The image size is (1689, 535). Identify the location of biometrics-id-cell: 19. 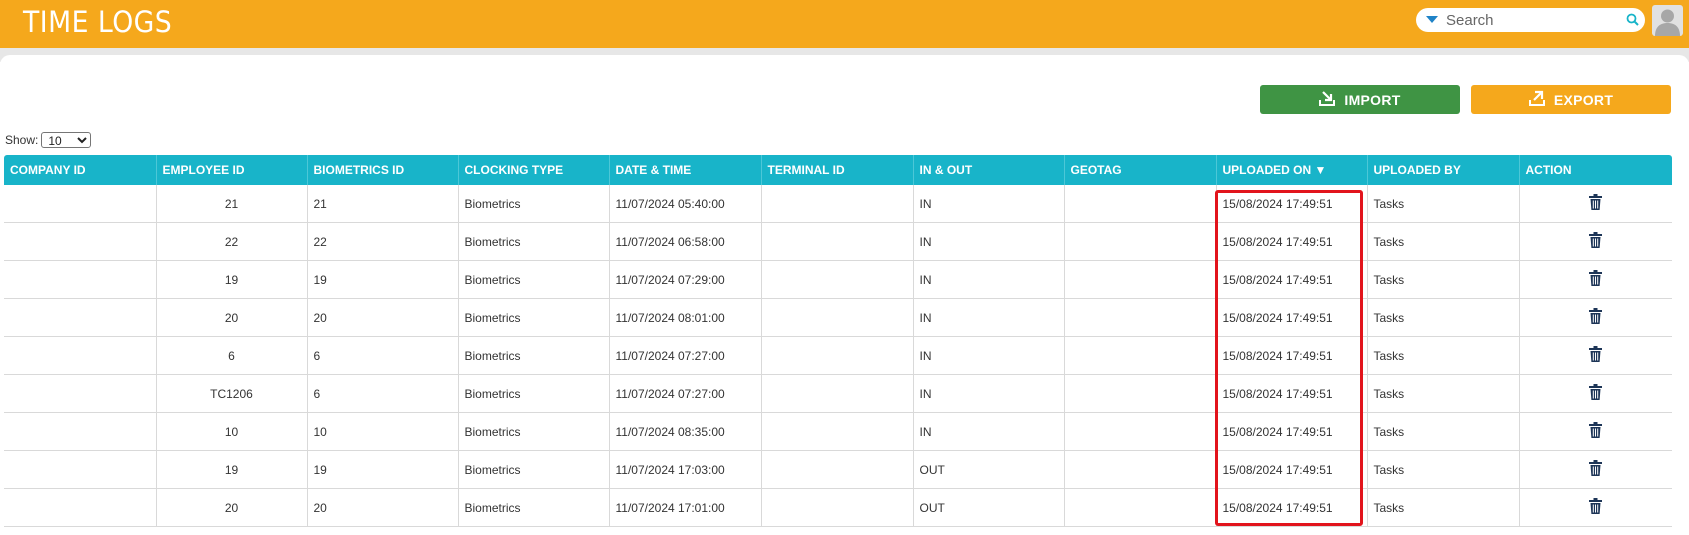
(383, 279).